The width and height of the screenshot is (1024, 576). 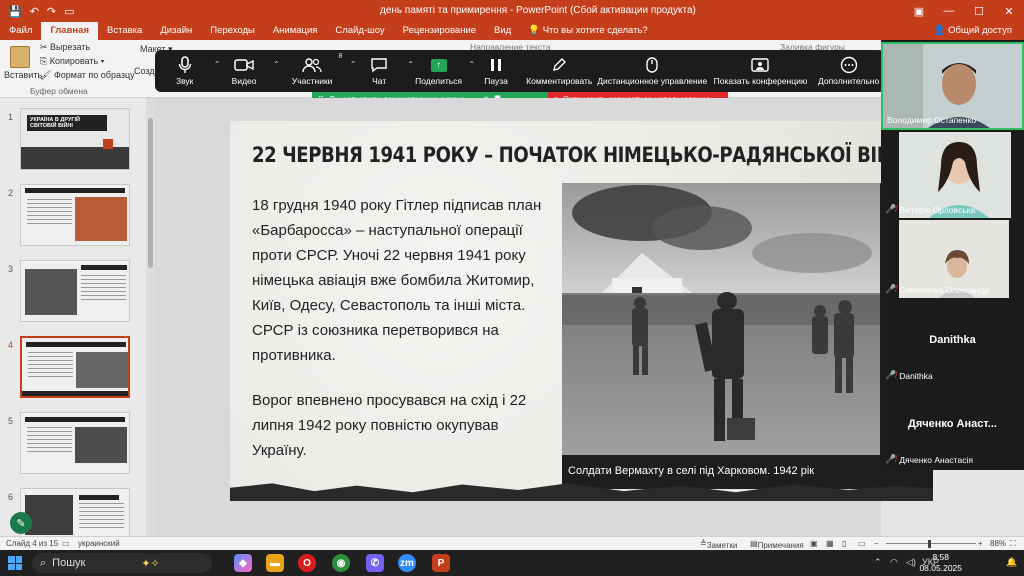 What do you see at coordinates (878, 562) in the screenshot?
I see `tray-chevron-icon: ⌃` at bounding box center [878, 562].